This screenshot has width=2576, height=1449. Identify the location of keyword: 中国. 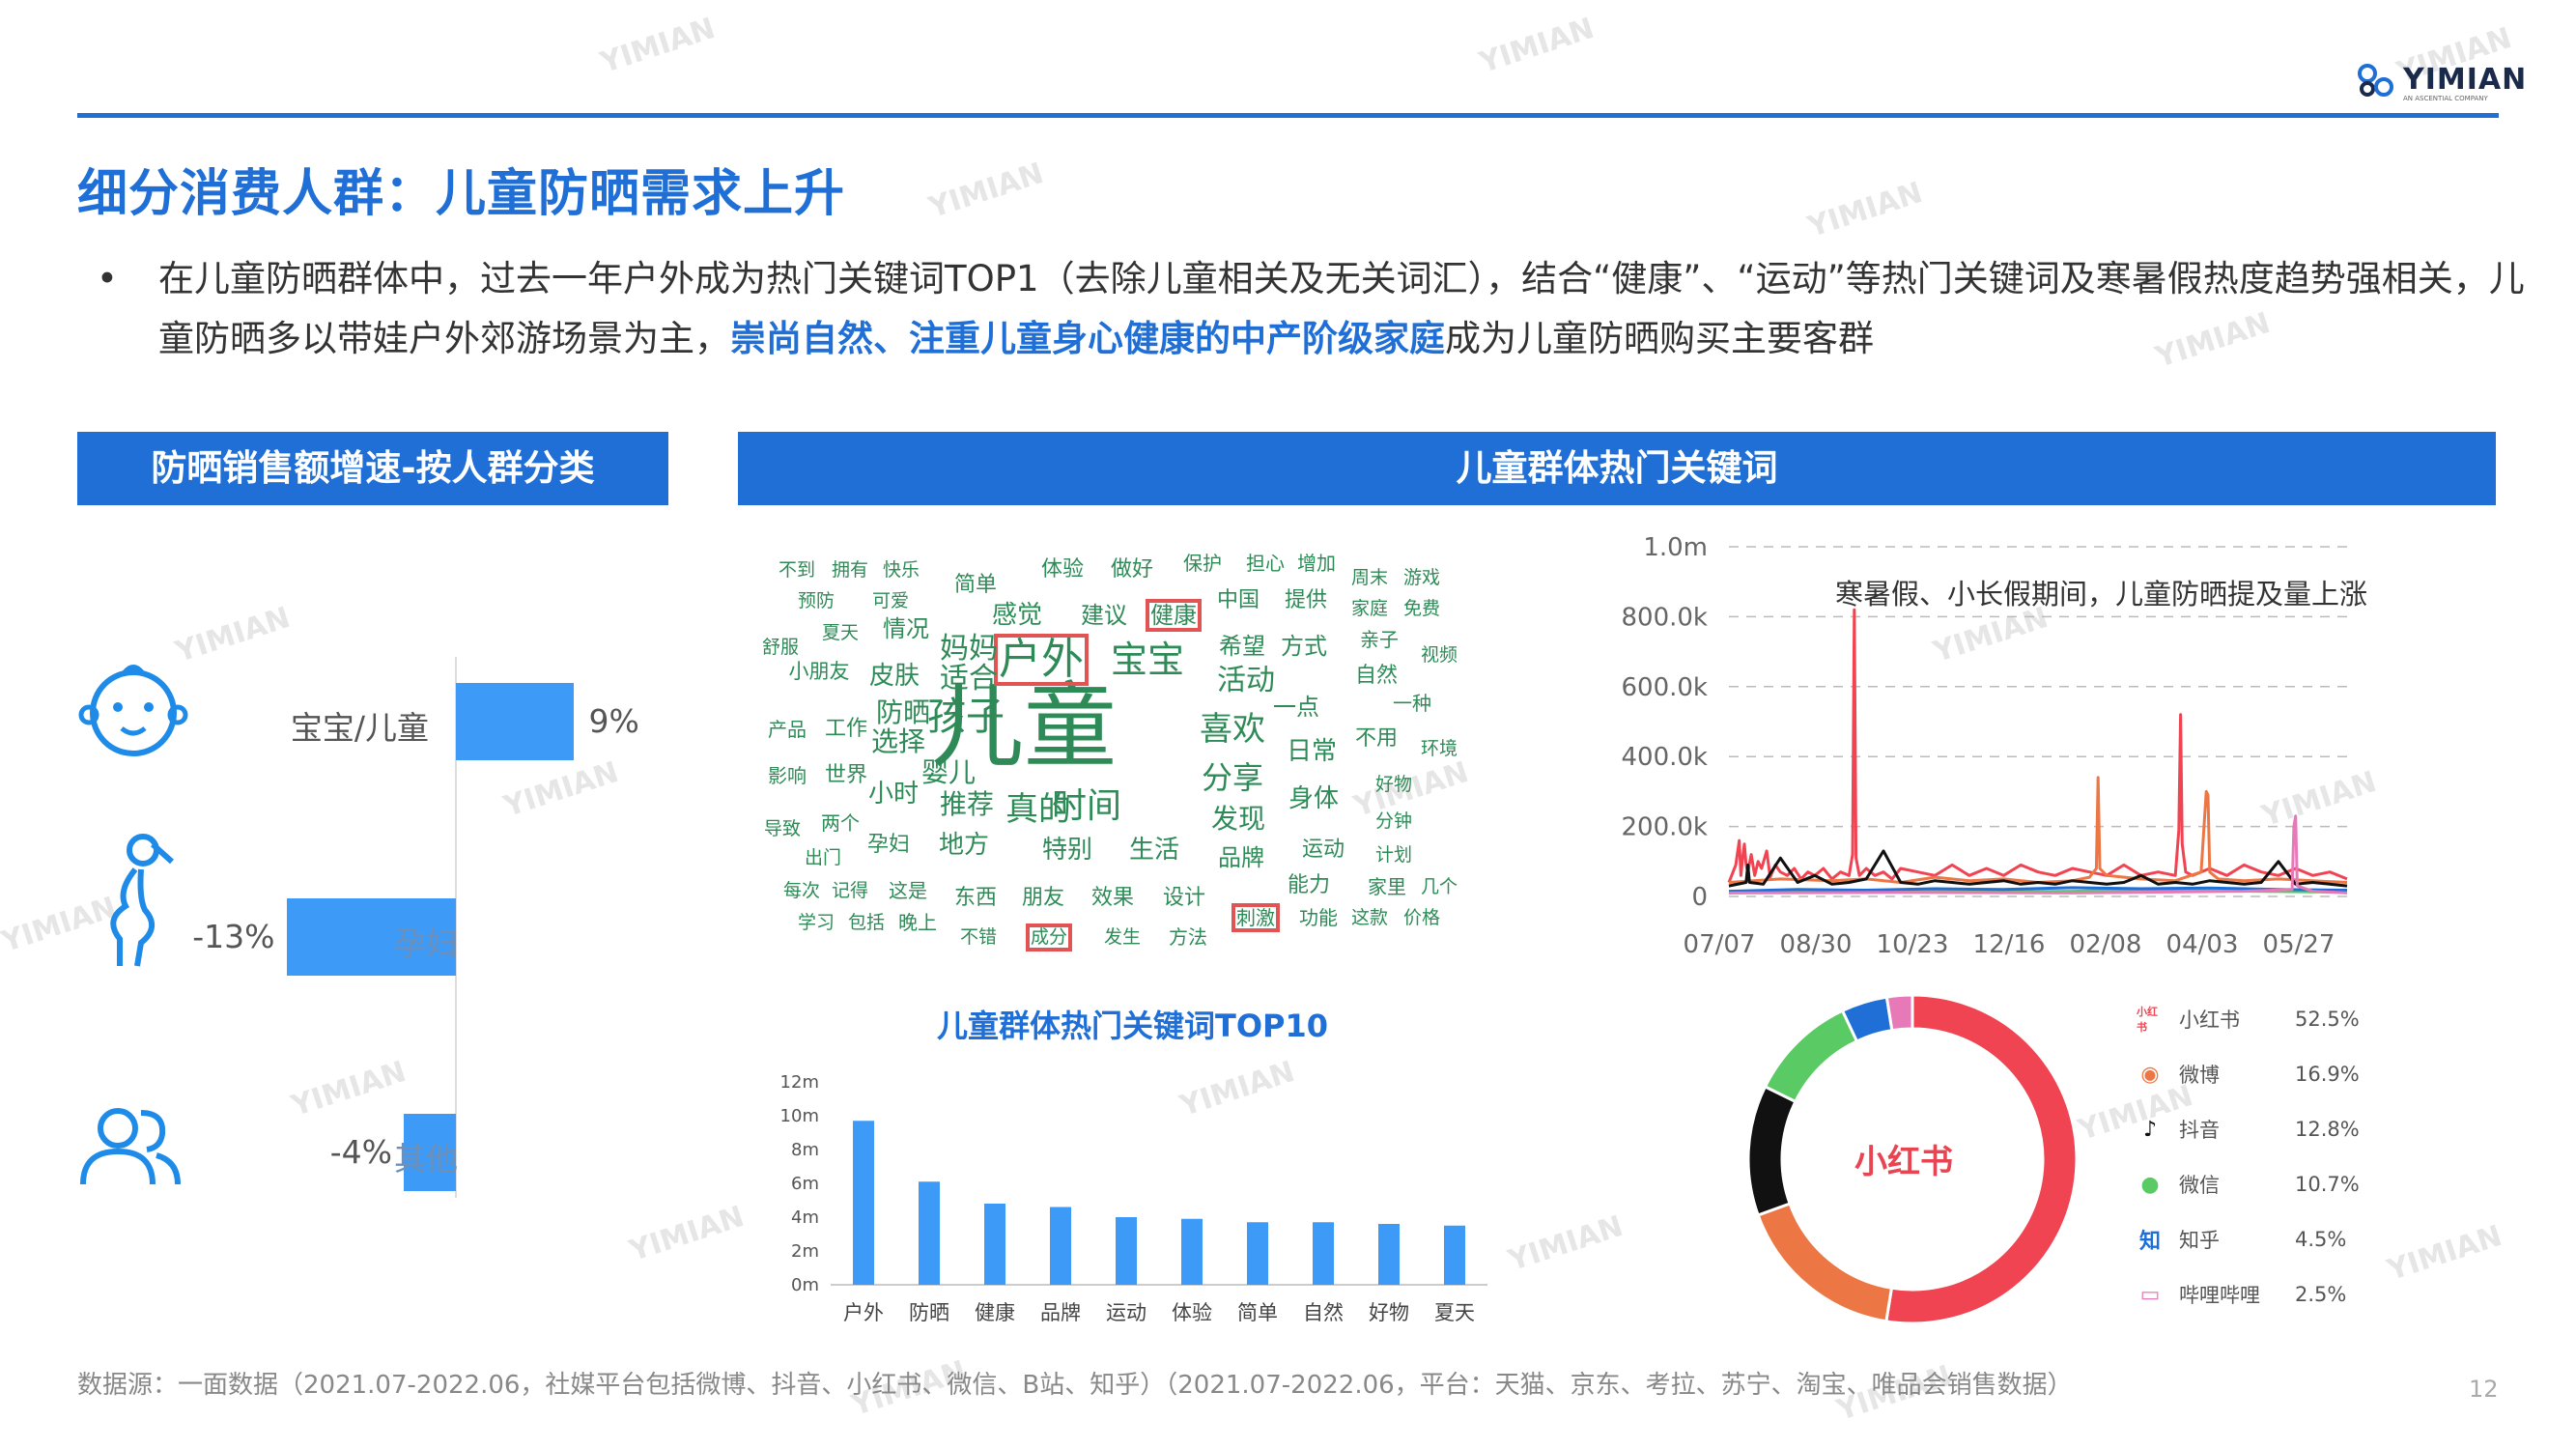
(1238, 600).